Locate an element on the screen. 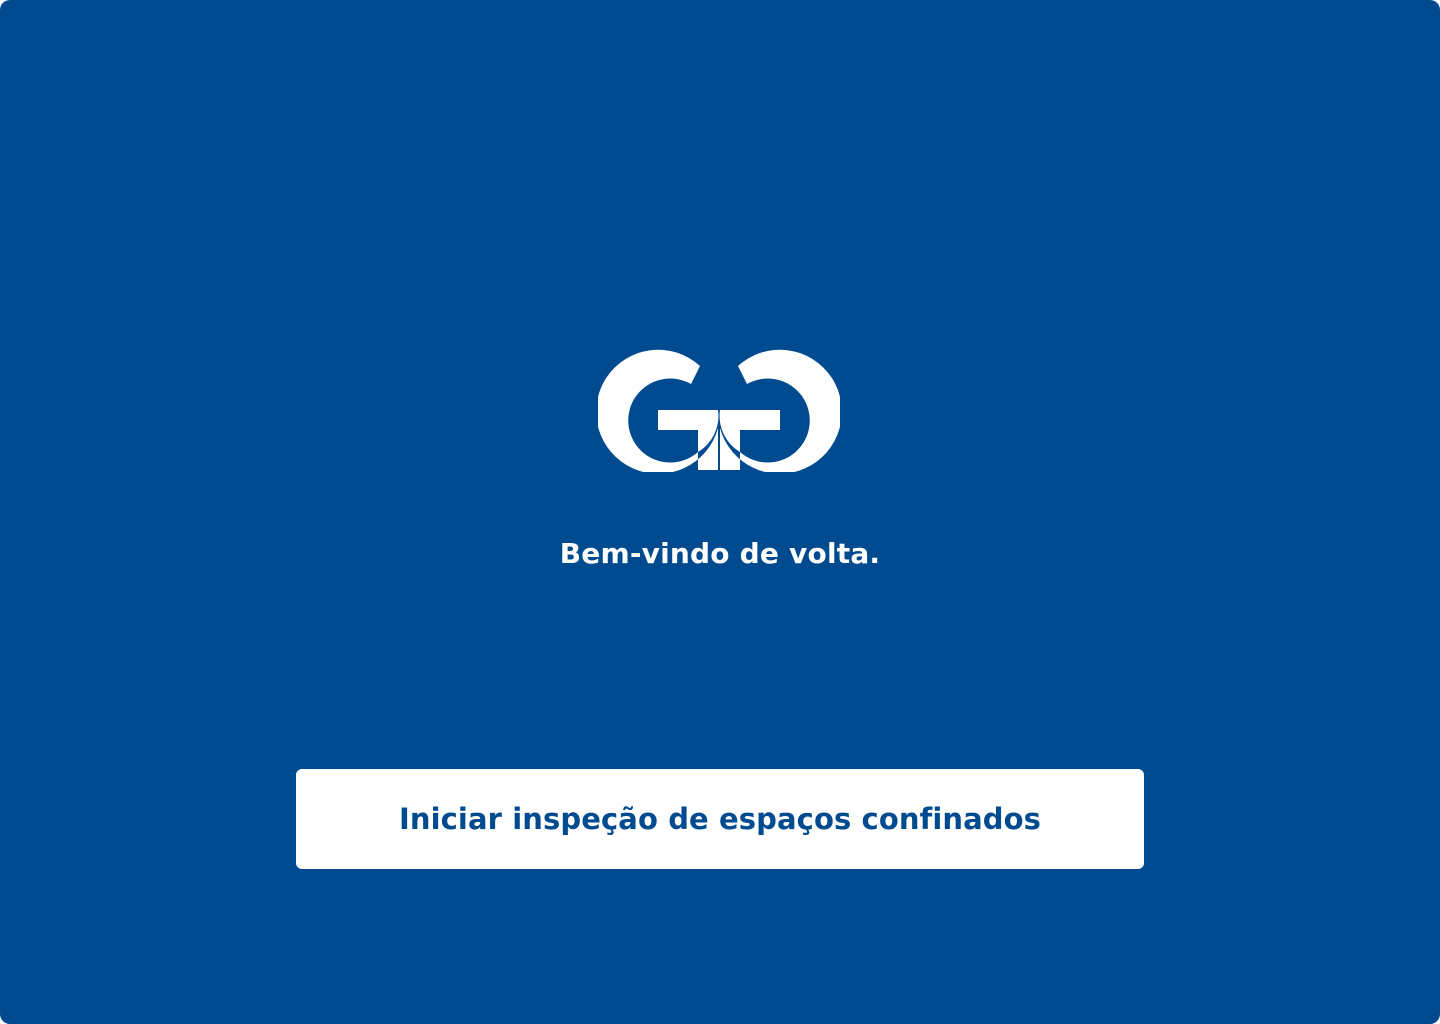  gg-logo-icon is located at coordinates (719, 410).